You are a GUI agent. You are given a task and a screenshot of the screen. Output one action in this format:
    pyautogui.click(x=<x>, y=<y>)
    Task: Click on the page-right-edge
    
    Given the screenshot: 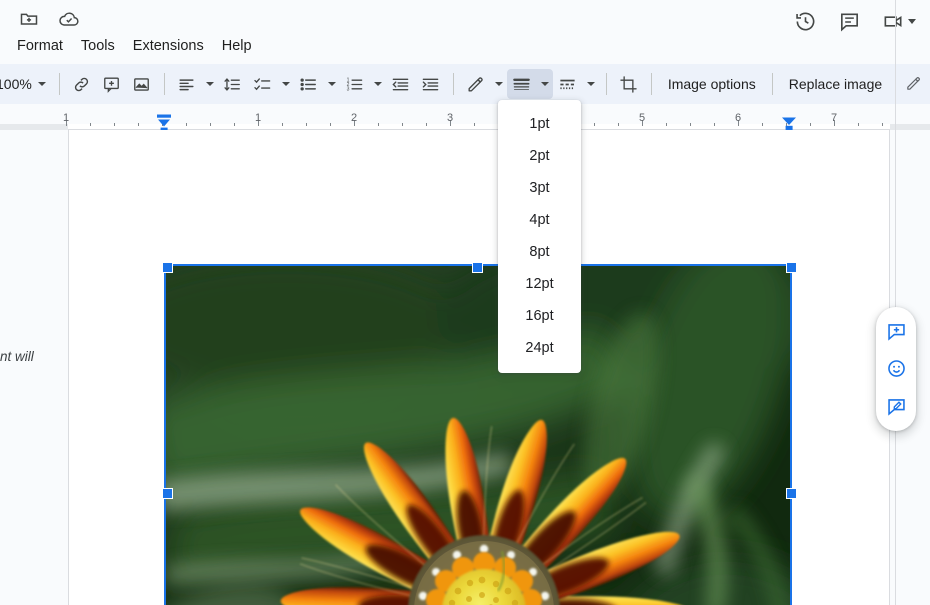 What is the action you would take?
    pyautogui.click(x=895, y=302)
    